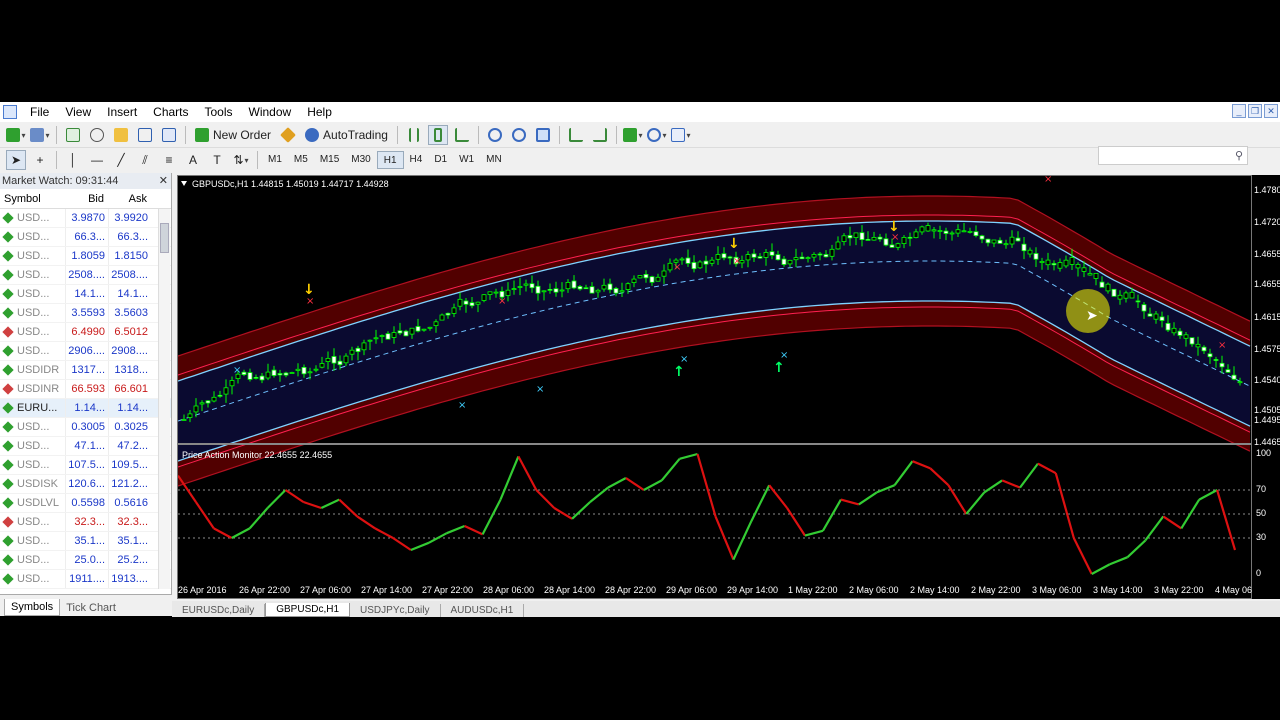 This screenshot has height=720, width=1280. I want to click on profiles-button: ▾, so click(40, 135).